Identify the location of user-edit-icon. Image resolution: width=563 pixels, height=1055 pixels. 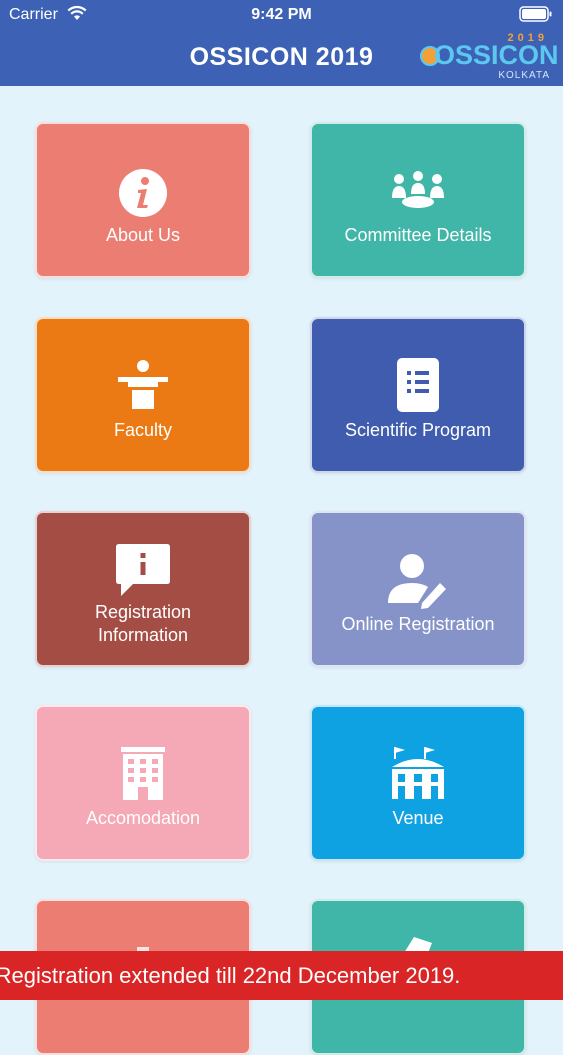
(417, 581).